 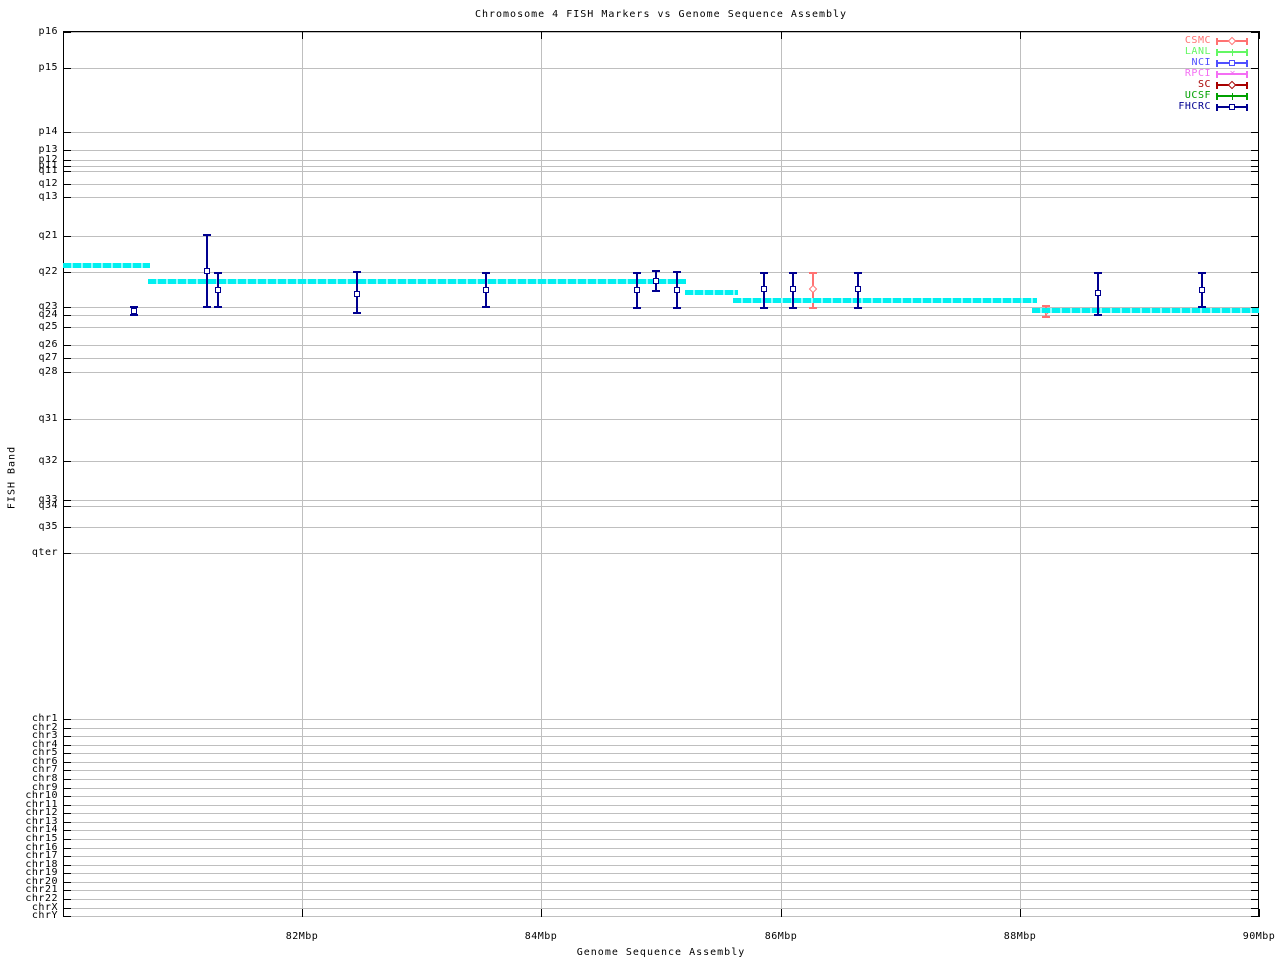 I want to click on band-q34-label: q34, so click(x=48, y=505).